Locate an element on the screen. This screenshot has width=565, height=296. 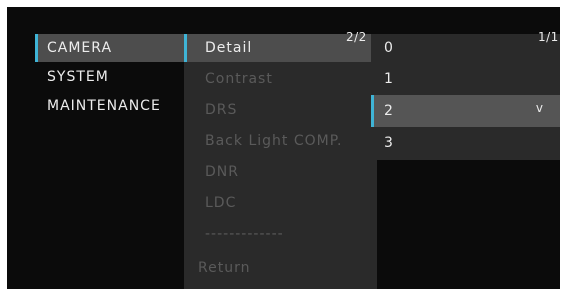
submenu-page-indicator: 2/2 is located at coordinates (356, 37).